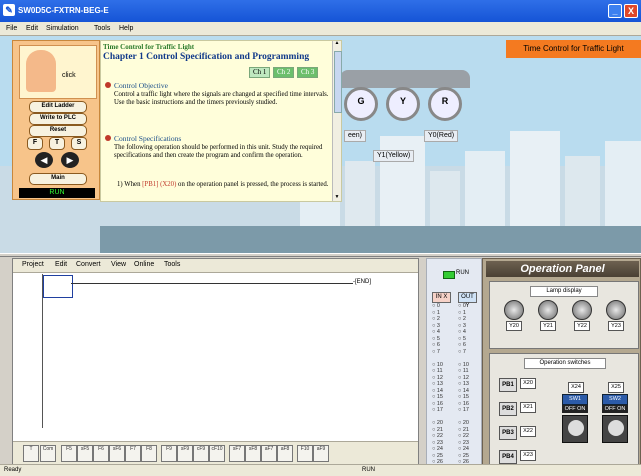 The width and height of the screenshot is (641, 476). Describe the element at coordinates (284, 72) in the screenshot. I see `tab-ch2: Ch 2` at that location.